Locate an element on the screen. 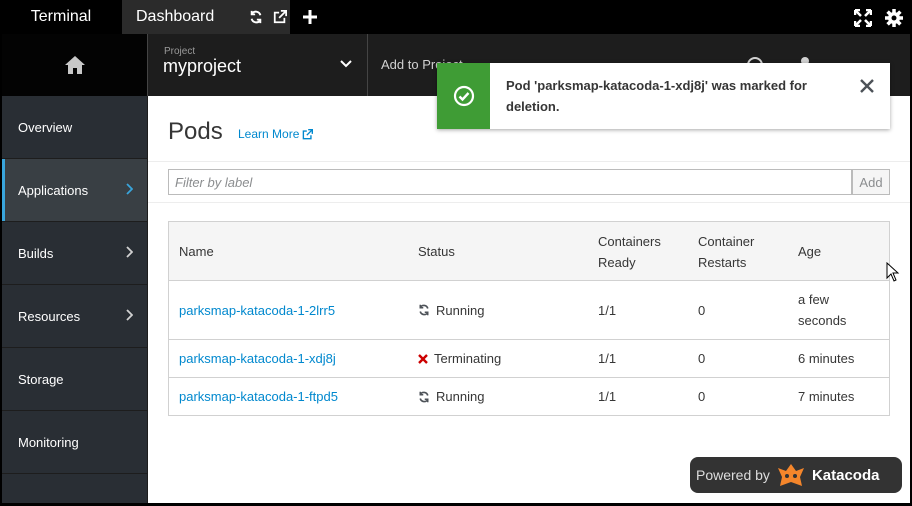  project-name: myproject is located at coordinates (202, 66).